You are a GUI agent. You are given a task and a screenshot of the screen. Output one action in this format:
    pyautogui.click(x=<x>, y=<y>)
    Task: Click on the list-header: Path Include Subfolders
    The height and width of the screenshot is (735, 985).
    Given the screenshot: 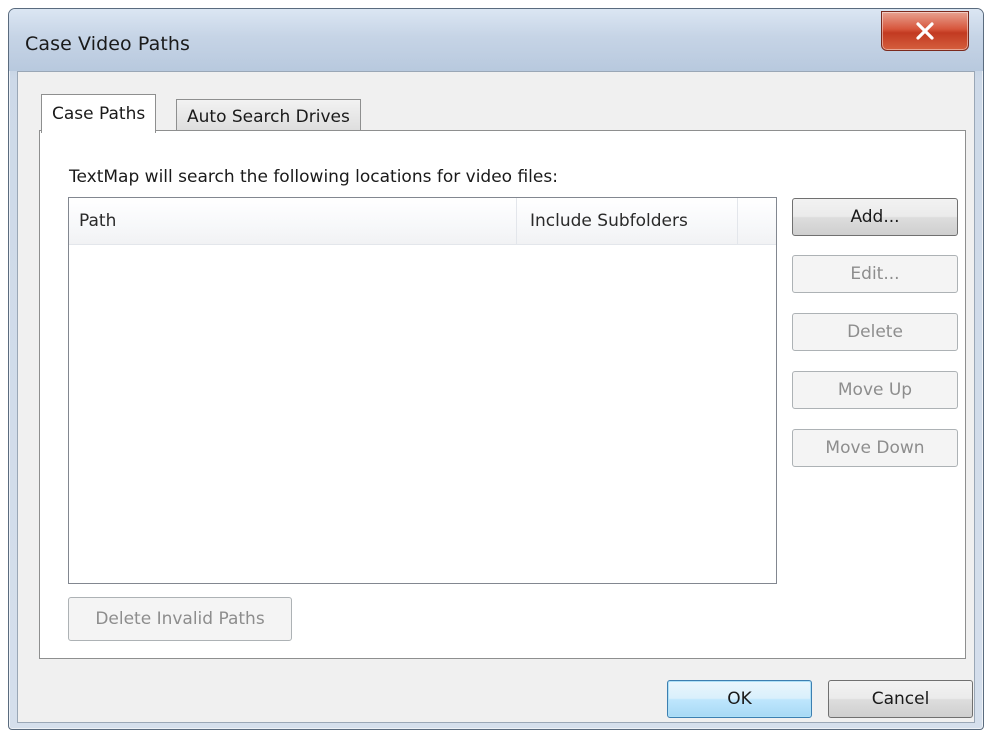 What is the action you would take?
    pyautogui.click(x=422, y=221)
    